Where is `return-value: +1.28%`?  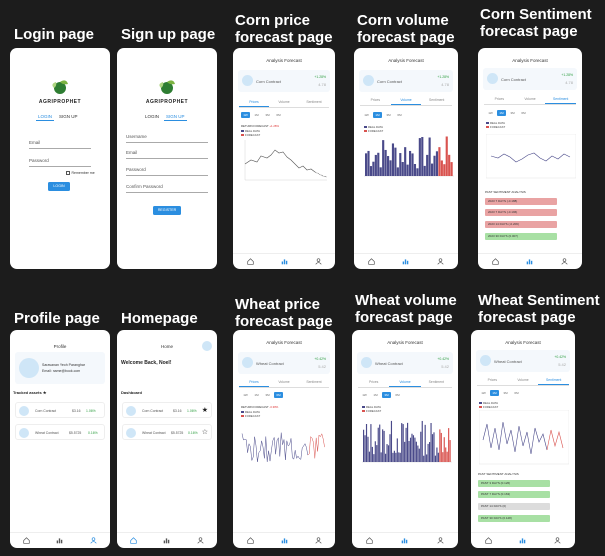 return-value: +1.28% is located at coordinates (274, 126).